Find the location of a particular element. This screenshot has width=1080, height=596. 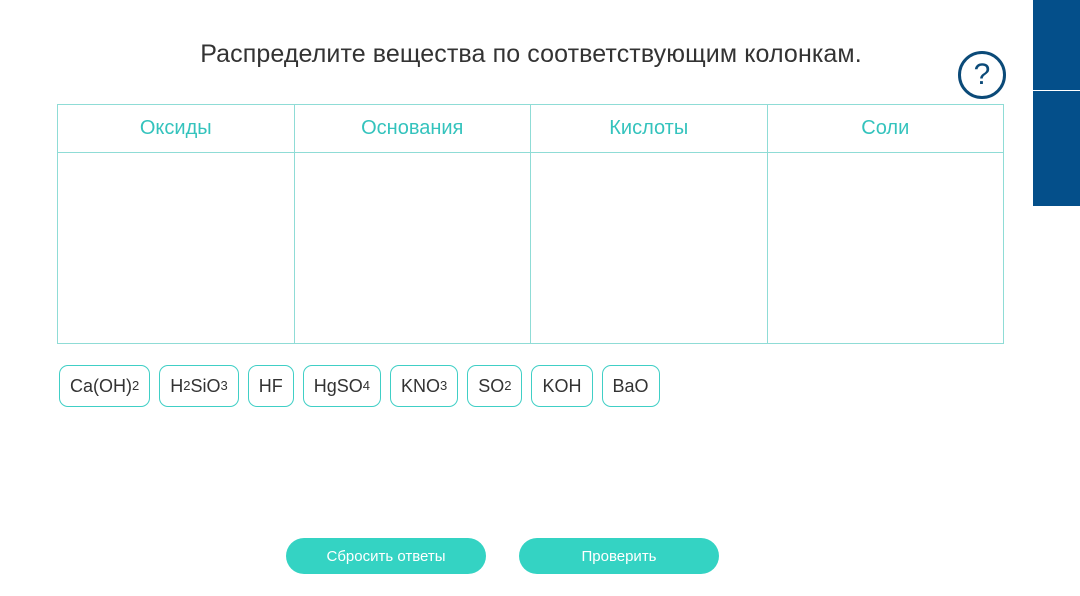

substance-chip: KNO 3 is located at coordinates (424, 386).